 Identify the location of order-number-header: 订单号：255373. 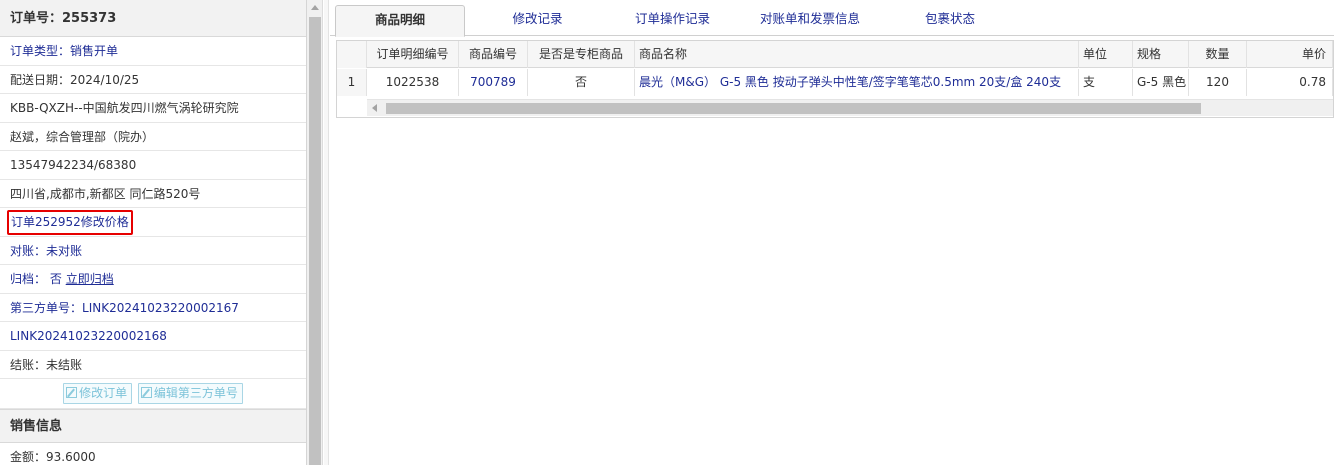
(153, 18).